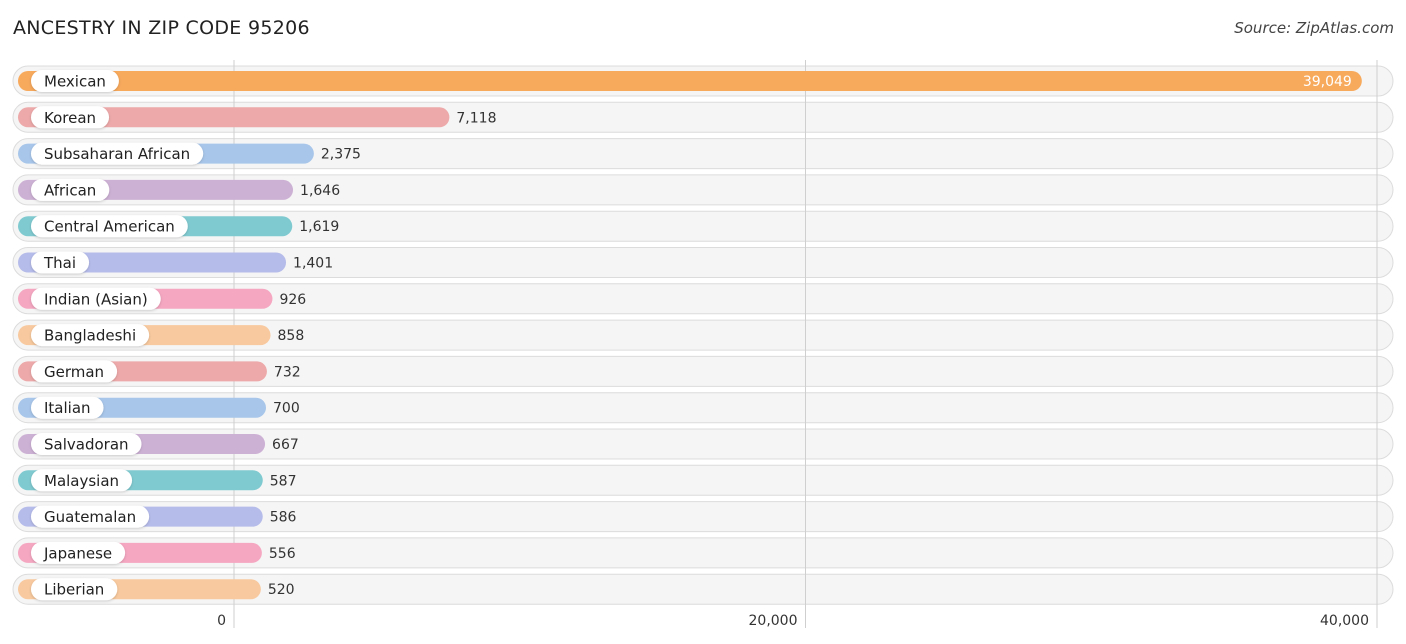 This screenshot has height=644, width=1406. Describe the element at coordinates (159, 407) in the screenshot. I see `bar-row: Italian 700` at that location.